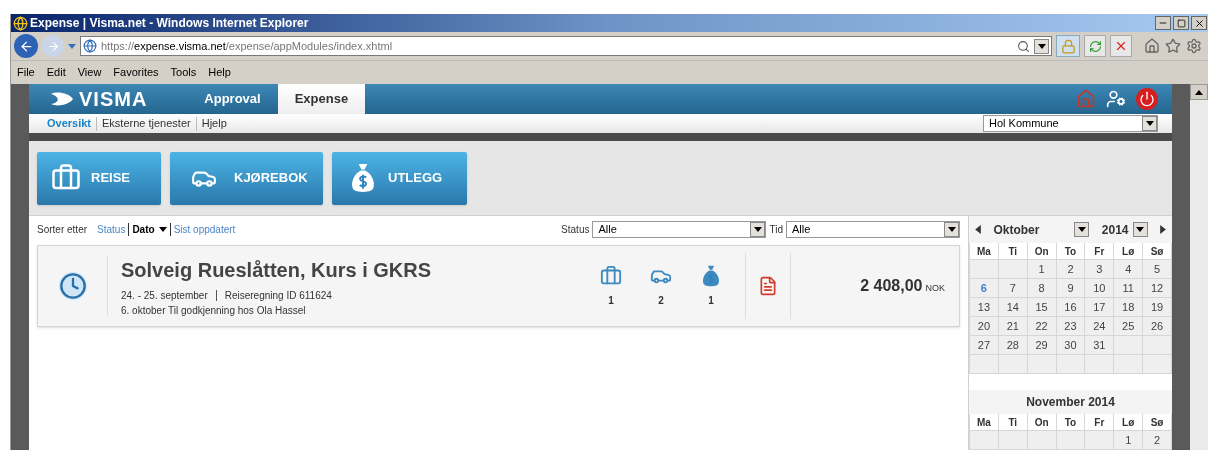 Image resolution: width=1208 pixels, height=450 pixels. What do you see at coordinates (1013, 288) in the screenshot?
I see `calendar-day: 7` at bounding box center [1013, 288].